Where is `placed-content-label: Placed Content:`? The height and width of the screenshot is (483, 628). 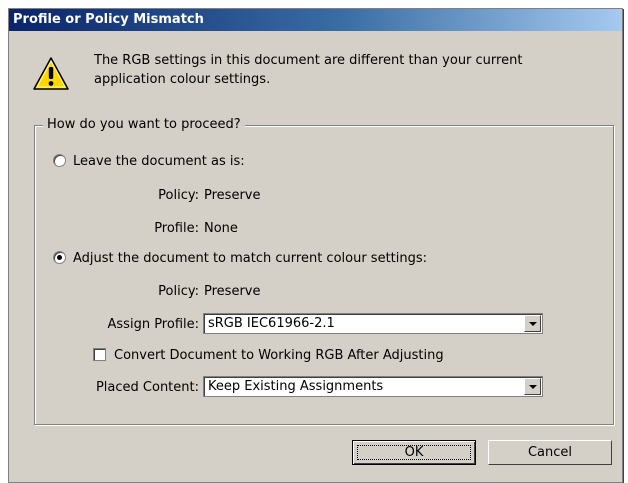 placed-content-label: Placed Content: is located at coordinates (147, 387).